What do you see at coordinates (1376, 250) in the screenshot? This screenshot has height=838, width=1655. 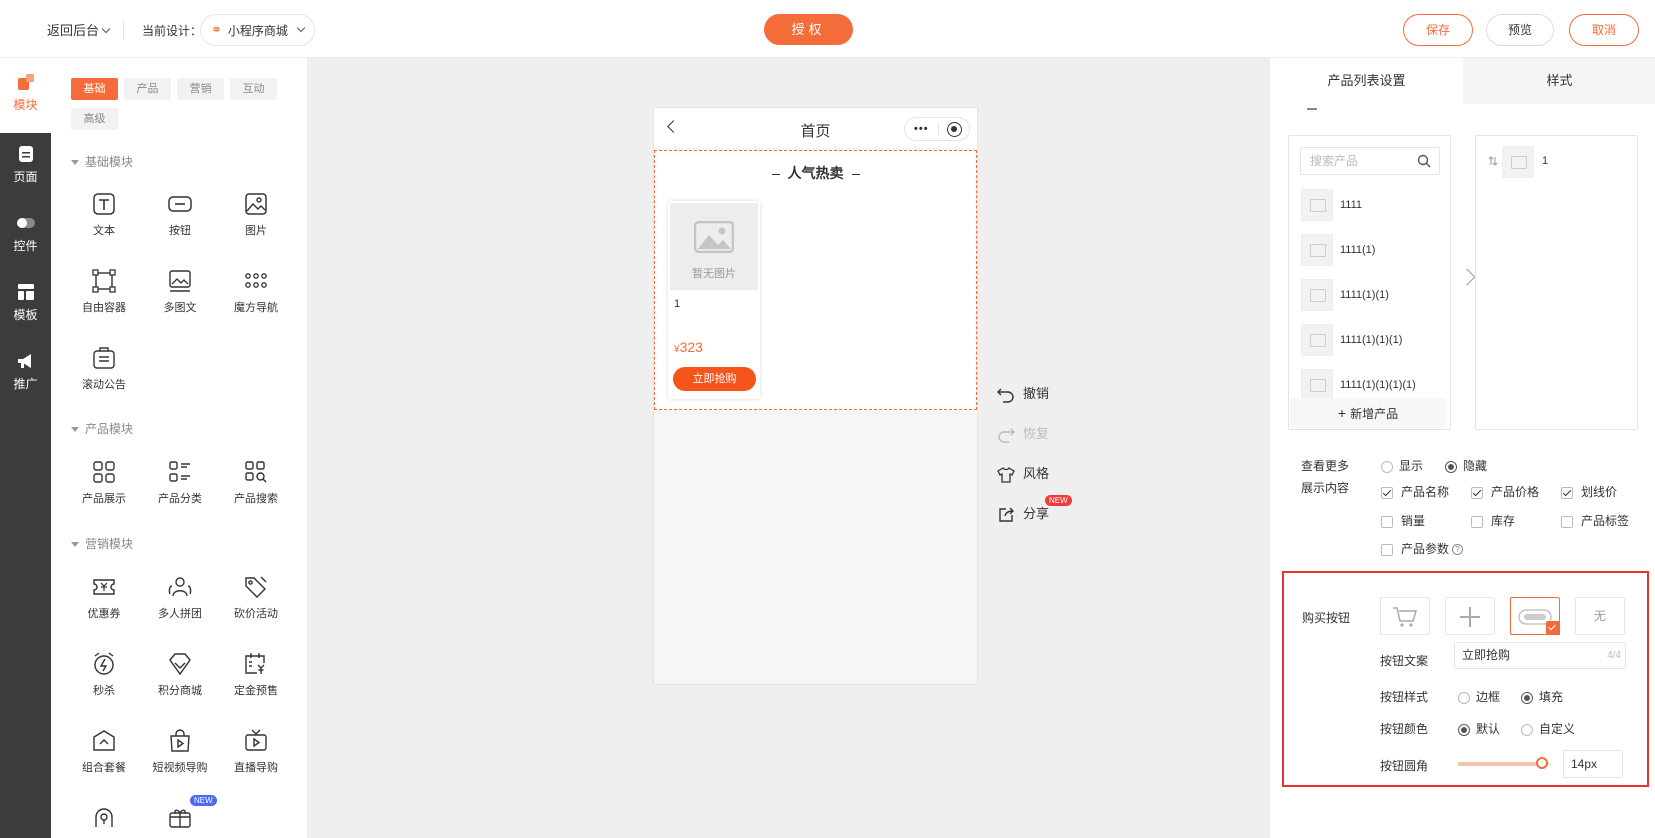 I see `list-item: 1111(1)` at bounding box center [1376, 250].